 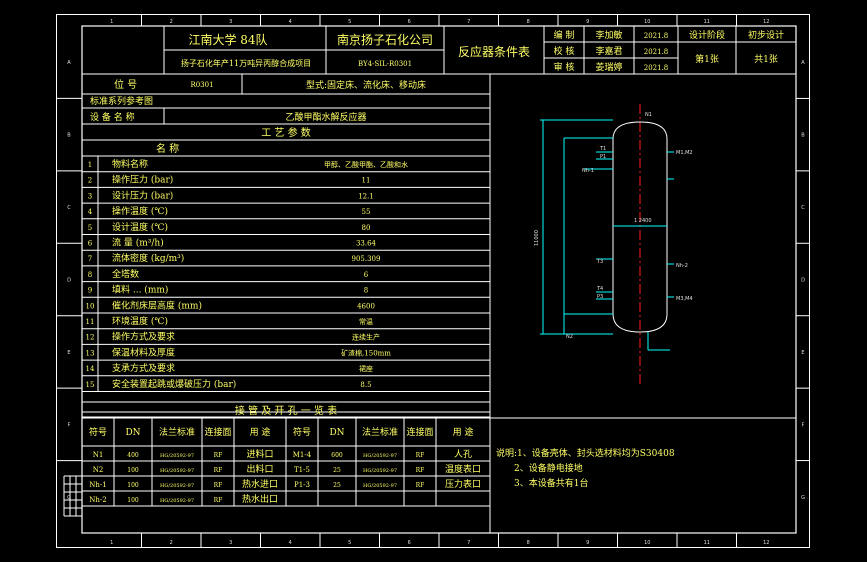 I want to click on row-marker: D, so click(x=803, y=281).